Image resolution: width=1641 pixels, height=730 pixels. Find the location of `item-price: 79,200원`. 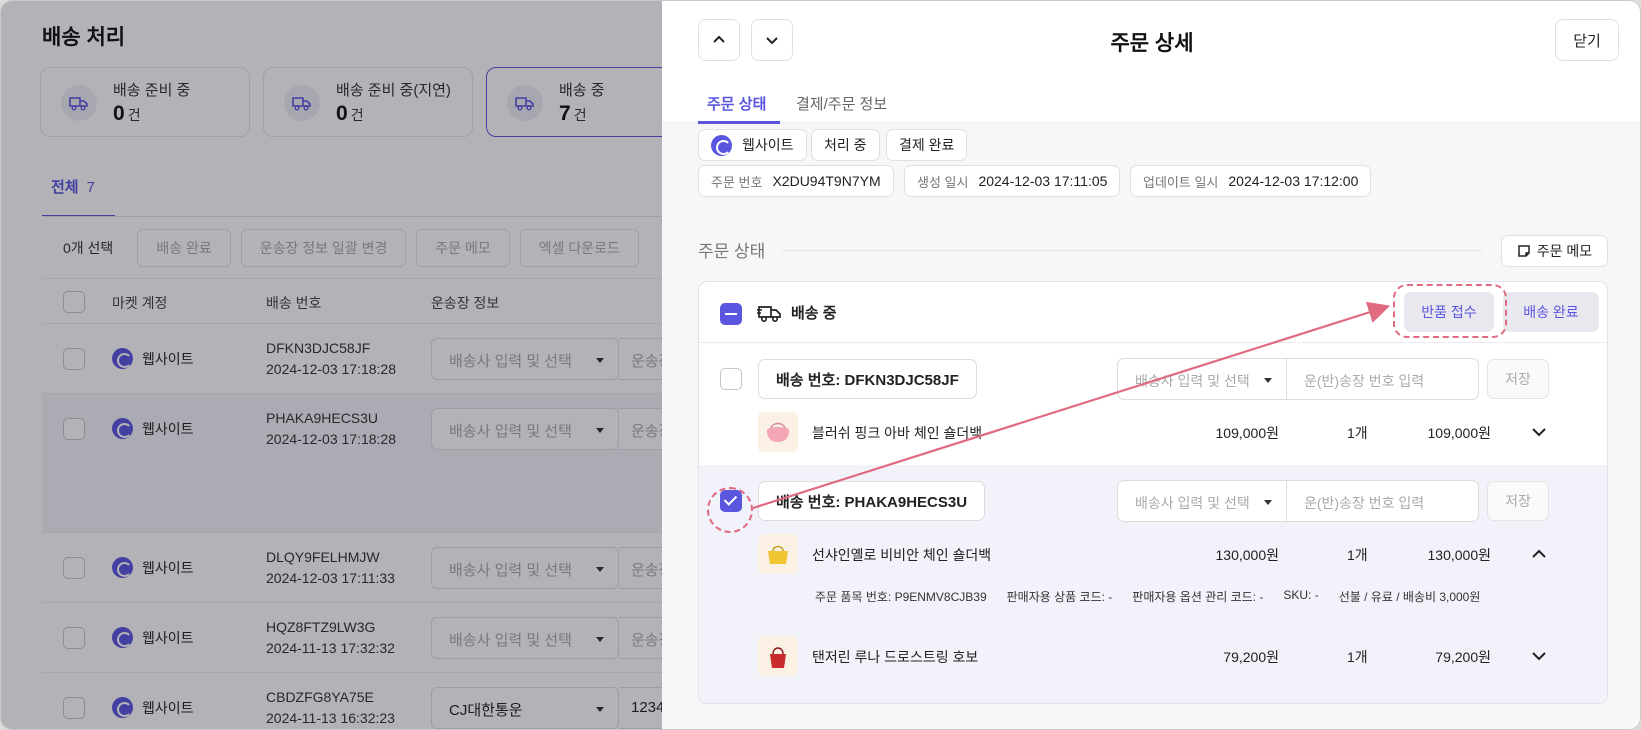

item-price: 79,200원 is located at coordinates (1251, 657).